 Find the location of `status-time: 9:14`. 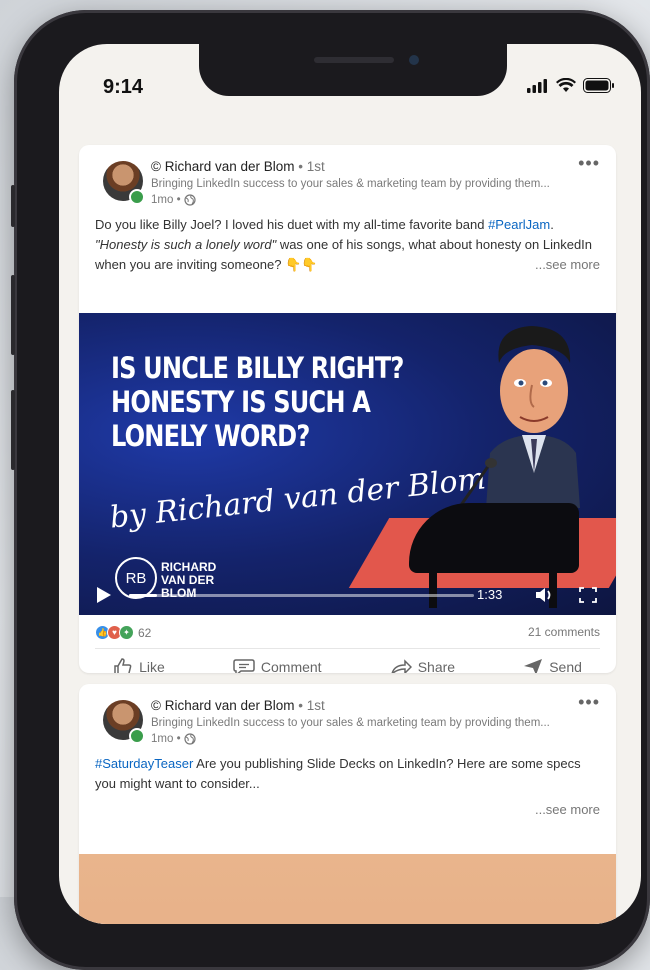

status-time: 9:14 is located at coordinates (123, 87).